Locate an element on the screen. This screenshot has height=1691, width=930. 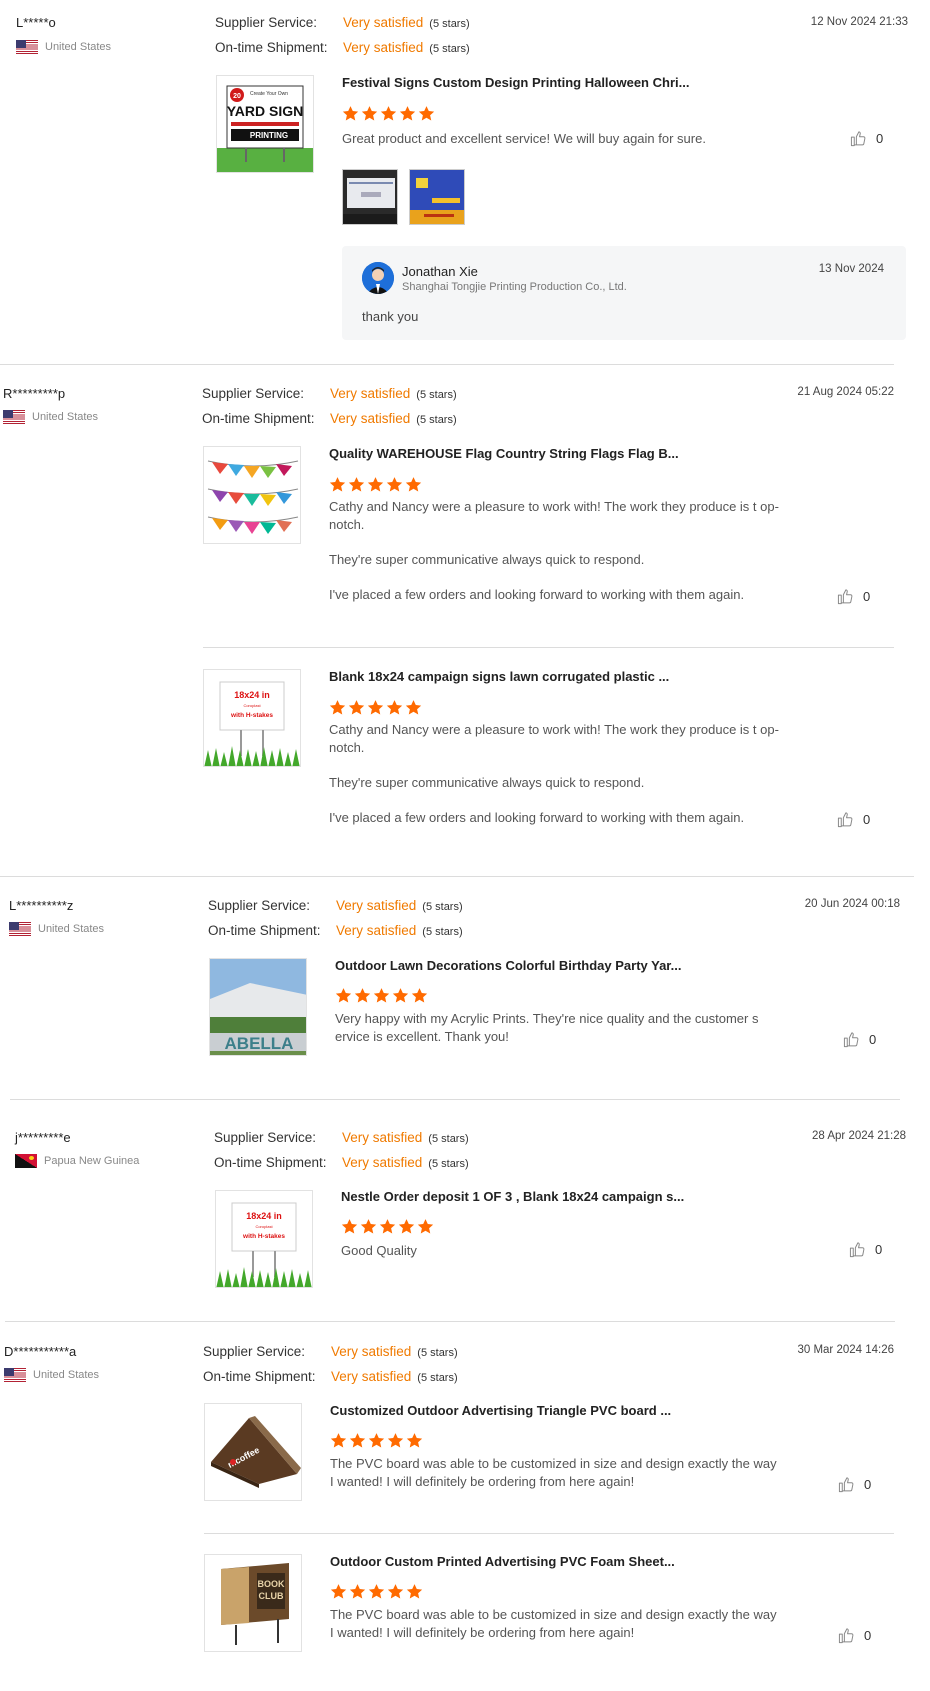
review-divider is located at coordinates (455, 1099).